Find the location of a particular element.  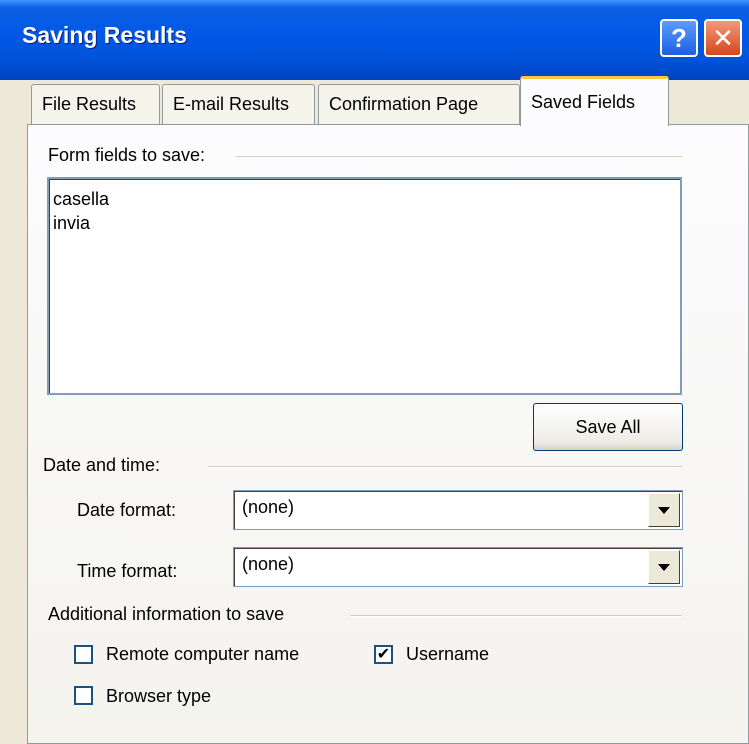

tab-file-results: File Results is located at coordinates (95, 104).